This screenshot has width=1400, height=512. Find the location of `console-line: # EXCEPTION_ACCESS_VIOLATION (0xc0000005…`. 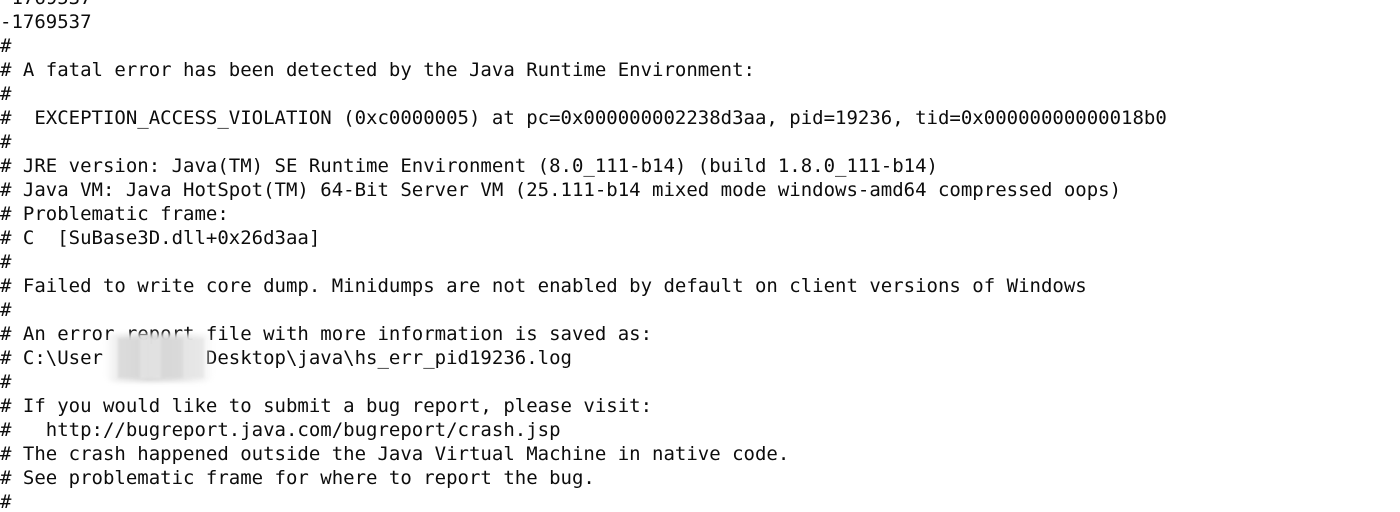

console-line: # EXCEPTION_ACCESS_VIOLATION (0xc0000005… is located at coordinates (583, 118).